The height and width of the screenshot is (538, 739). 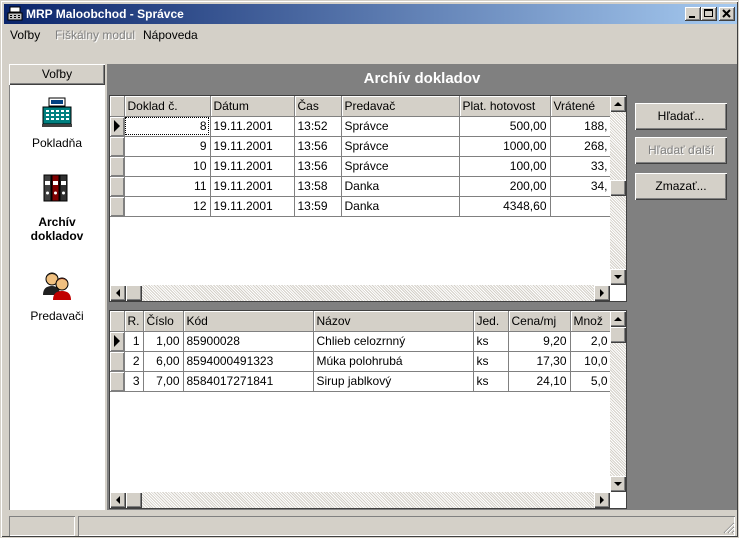 I want to click on cell-cena: 17,30, so click(x=539, y=361).